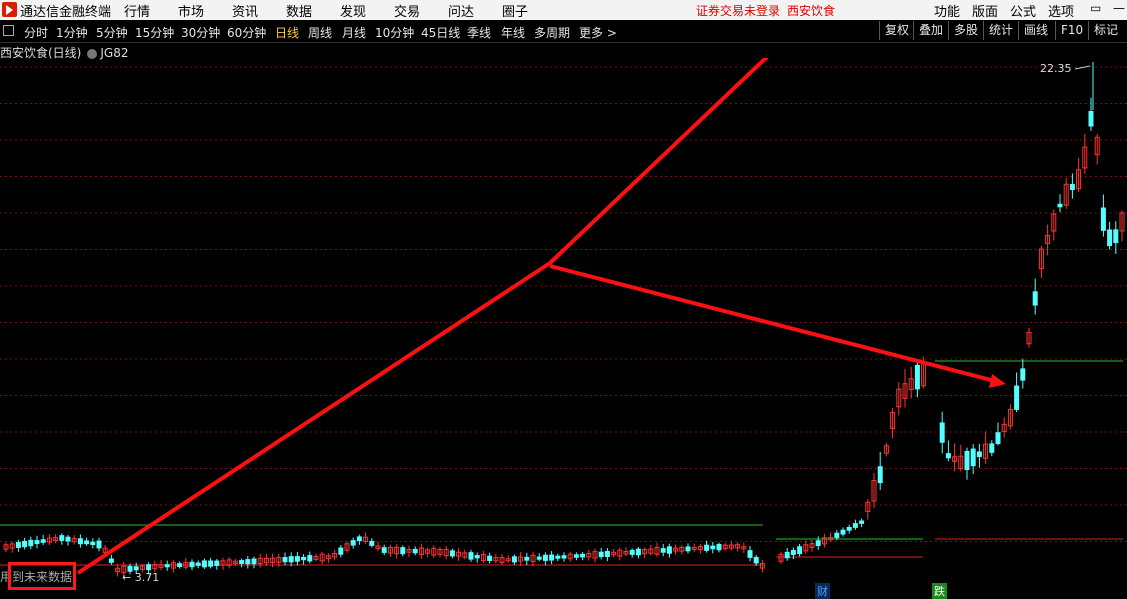  What do you see at coordinates (147, 577) in the screenshot?
I see `low-price-value: 3.71` at bounding box center [147, 577].